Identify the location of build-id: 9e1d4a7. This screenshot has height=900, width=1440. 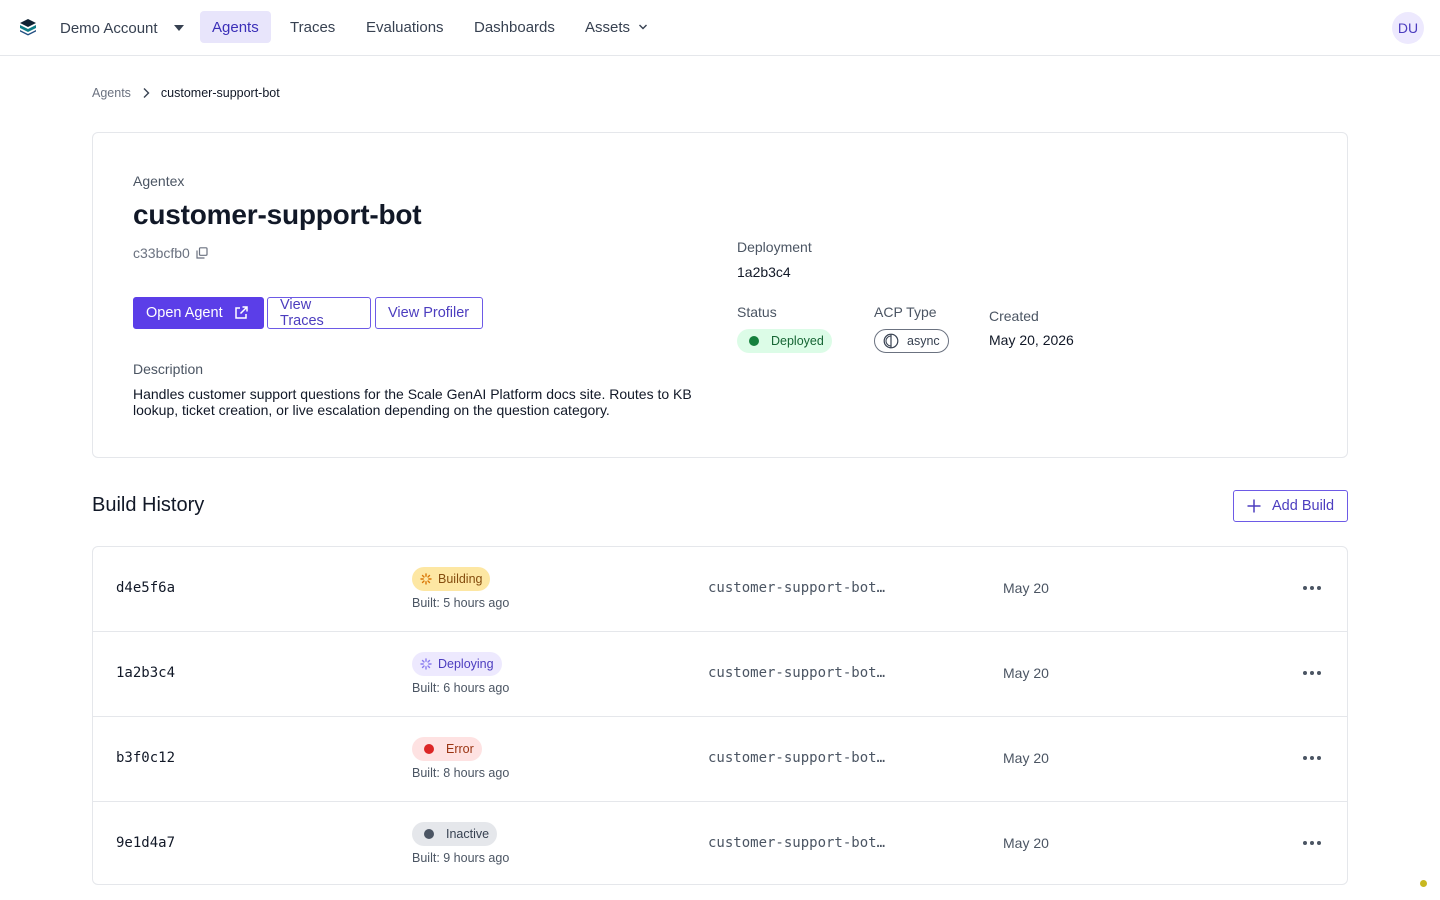
(146, 843).